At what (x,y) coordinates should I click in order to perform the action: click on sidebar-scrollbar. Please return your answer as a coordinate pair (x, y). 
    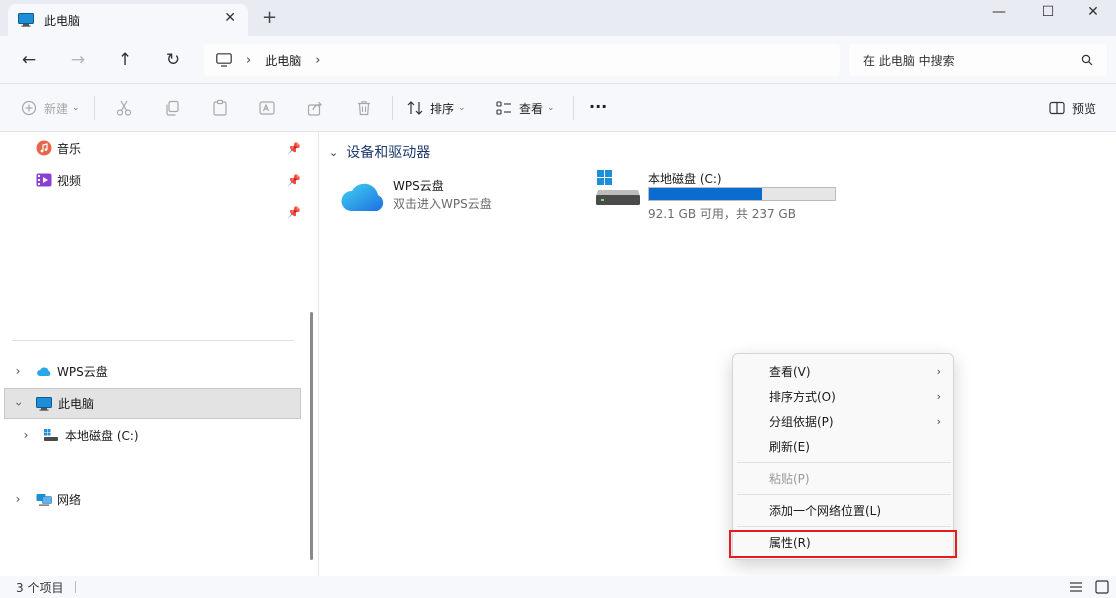
    Looking at the image, I should click on (311, 436).